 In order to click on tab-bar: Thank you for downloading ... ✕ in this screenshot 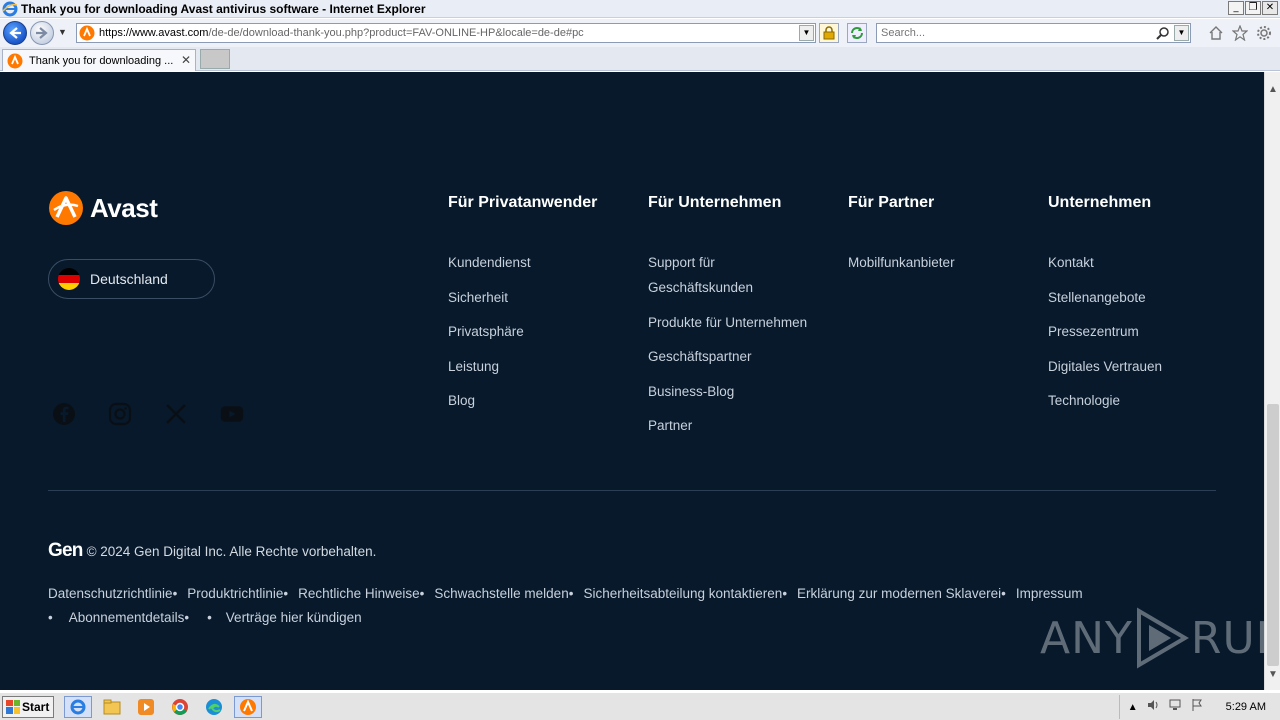, I will do `click(640, 59)`.